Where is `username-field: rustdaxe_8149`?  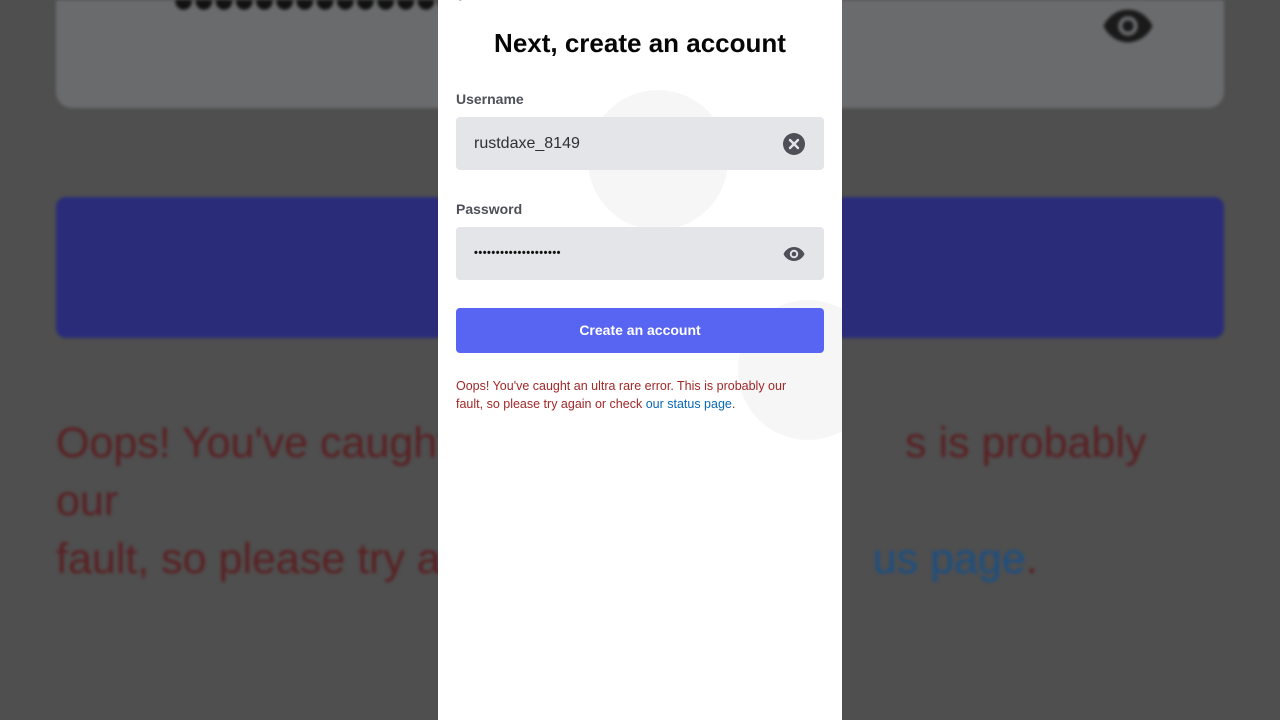 username-field: rustdaxe_8149 is located at coordinates (640, 143).